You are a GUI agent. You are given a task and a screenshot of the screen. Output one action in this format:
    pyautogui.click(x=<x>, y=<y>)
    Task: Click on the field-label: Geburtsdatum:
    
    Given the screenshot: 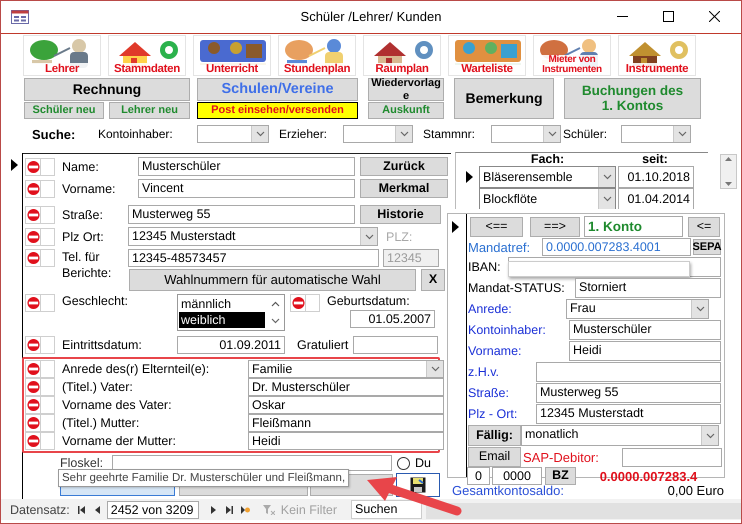 What is the action you would take?
    pyautogui.click(x=368, y=301)
    